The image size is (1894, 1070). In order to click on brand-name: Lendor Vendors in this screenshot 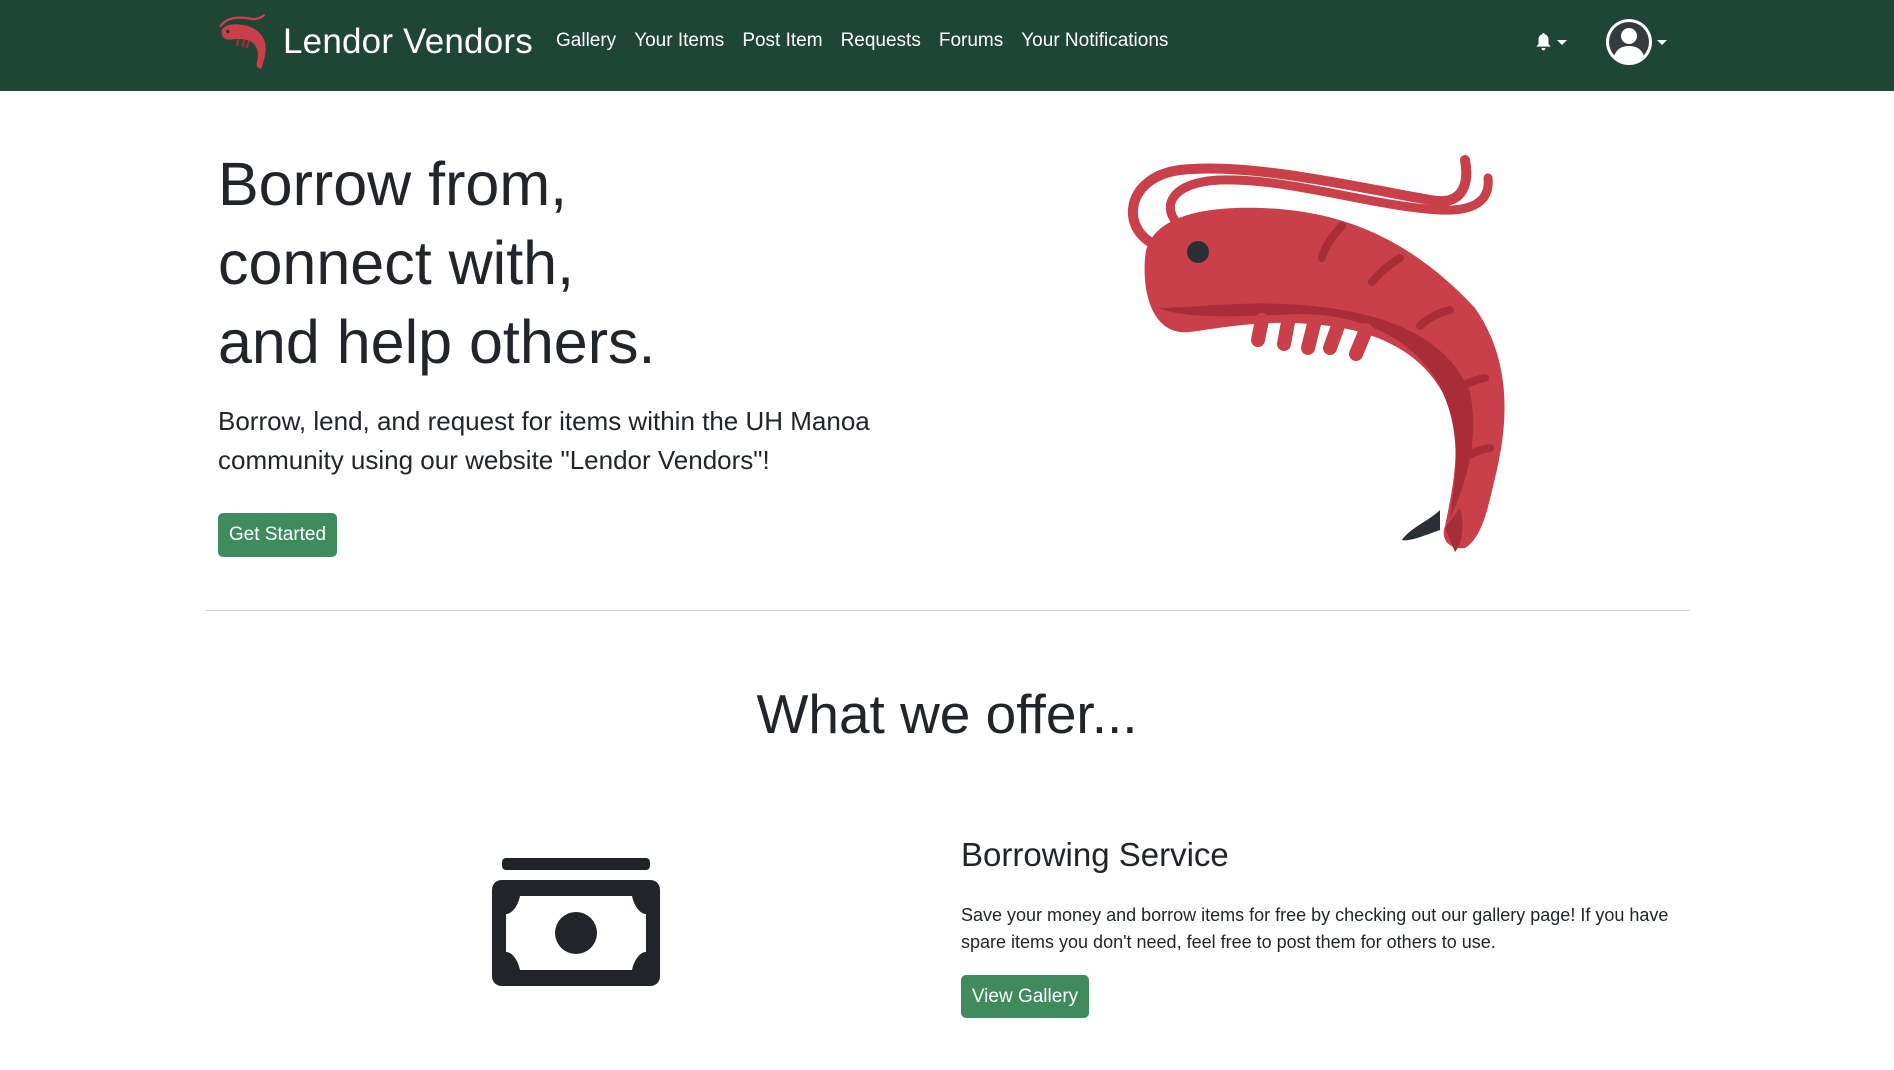, I will do `click(408, 41)`.